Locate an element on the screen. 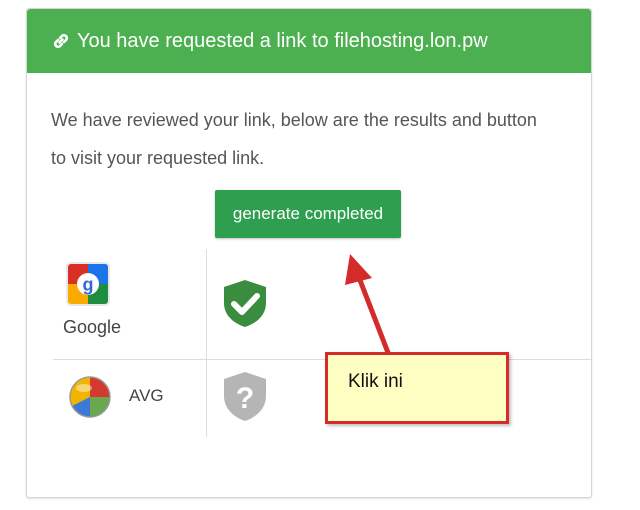 The height and width of the screenshot is (510, 640). link-icon is located at coordinates (61, 41).